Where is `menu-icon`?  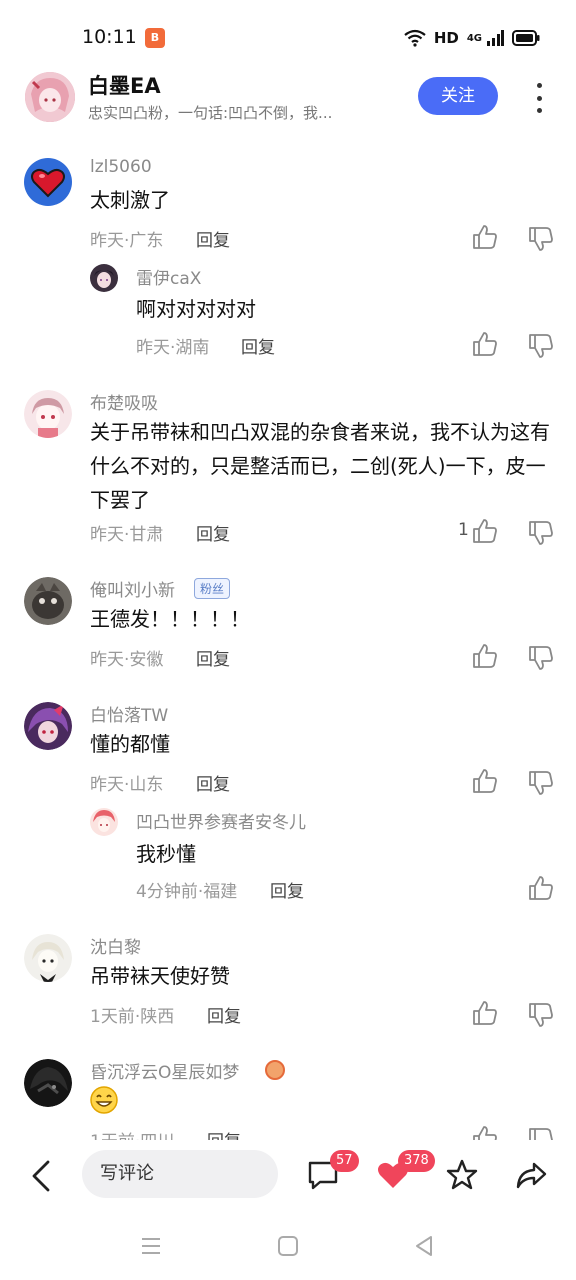 menu-icon is located at coordinates (151, 1246).